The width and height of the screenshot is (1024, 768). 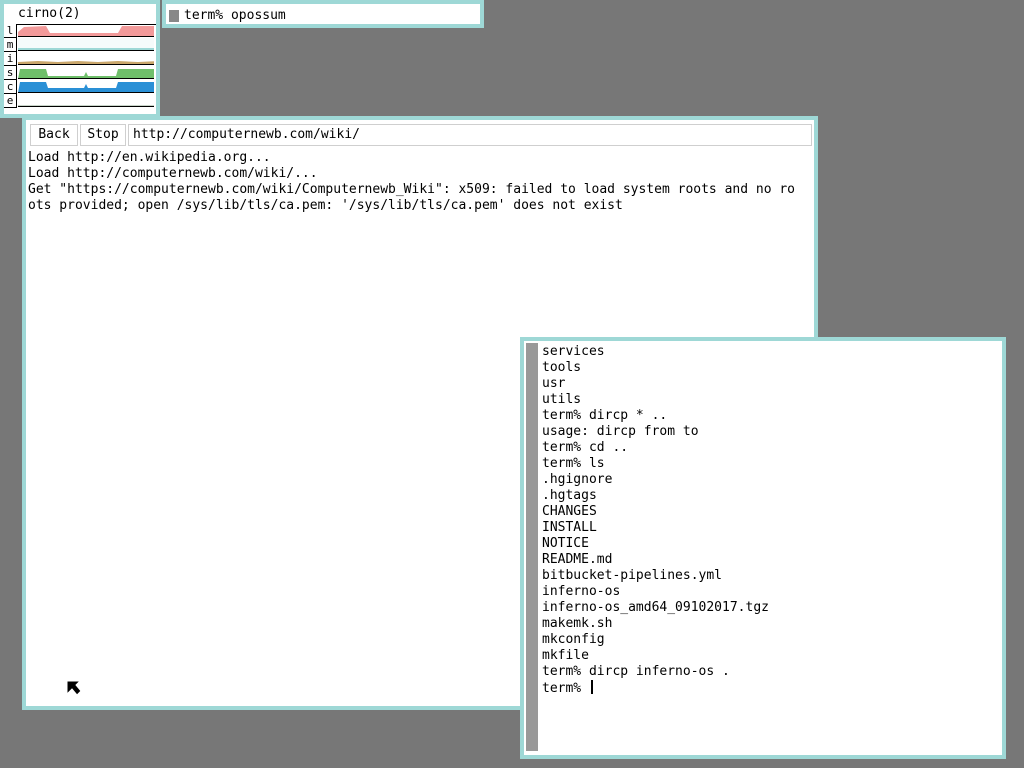 What do you see at coordinates (655, 607) in the screenshot?
I see `terminal-line: inferno-os_amd64_09102017.tgz` at bounding box center [655, 607].